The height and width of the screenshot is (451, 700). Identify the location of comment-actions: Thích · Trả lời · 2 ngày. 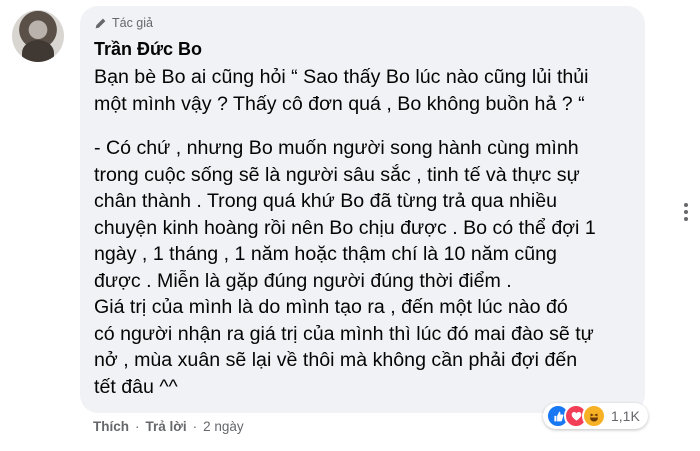
(168, 426).